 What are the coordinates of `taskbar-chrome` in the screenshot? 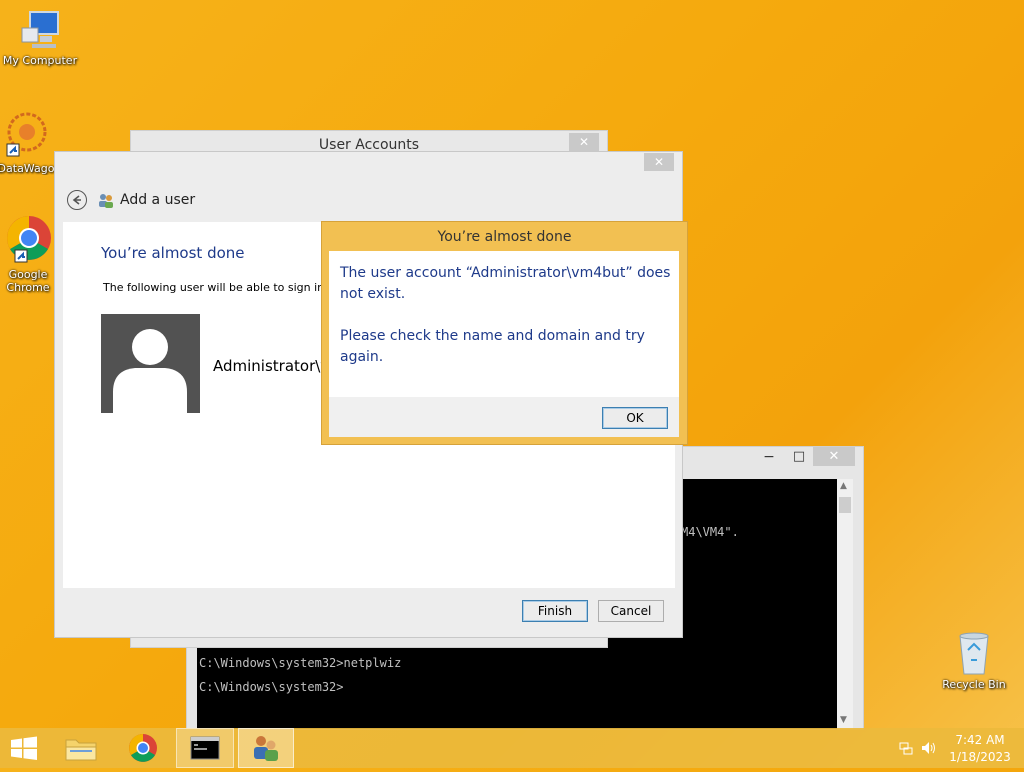 It's located at (143, 748).